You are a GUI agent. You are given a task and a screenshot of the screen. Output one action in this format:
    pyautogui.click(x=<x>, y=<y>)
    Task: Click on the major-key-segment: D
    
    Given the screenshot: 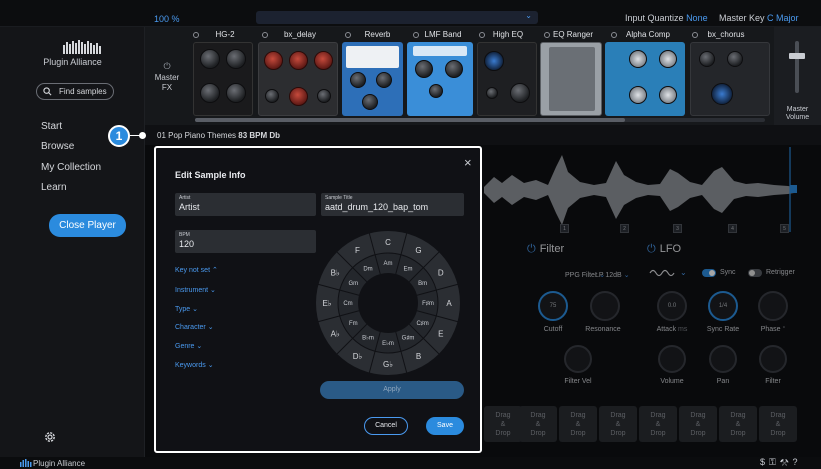 What is the action you would take?
    pyautogui.click(x=441, y=273)
    